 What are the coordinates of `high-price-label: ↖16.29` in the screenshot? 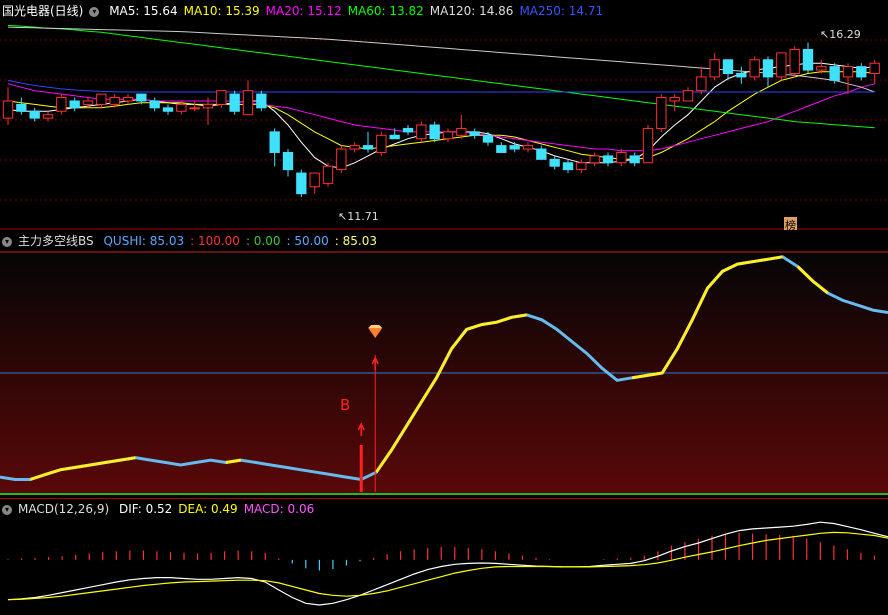 It's located at (840, 34).